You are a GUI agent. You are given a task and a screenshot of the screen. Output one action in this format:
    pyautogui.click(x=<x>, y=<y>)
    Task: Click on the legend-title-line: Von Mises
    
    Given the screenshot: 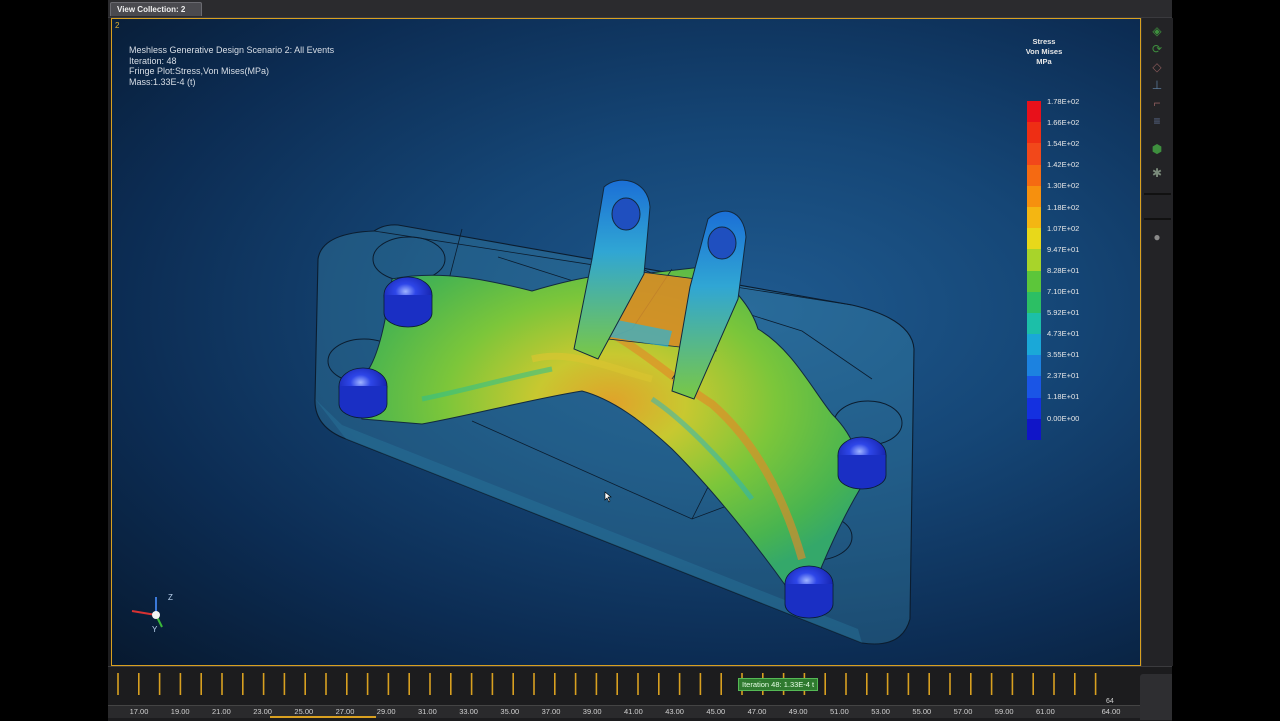 What is the action you would take?
    pyautogui.click(x=1044, y=51)
    